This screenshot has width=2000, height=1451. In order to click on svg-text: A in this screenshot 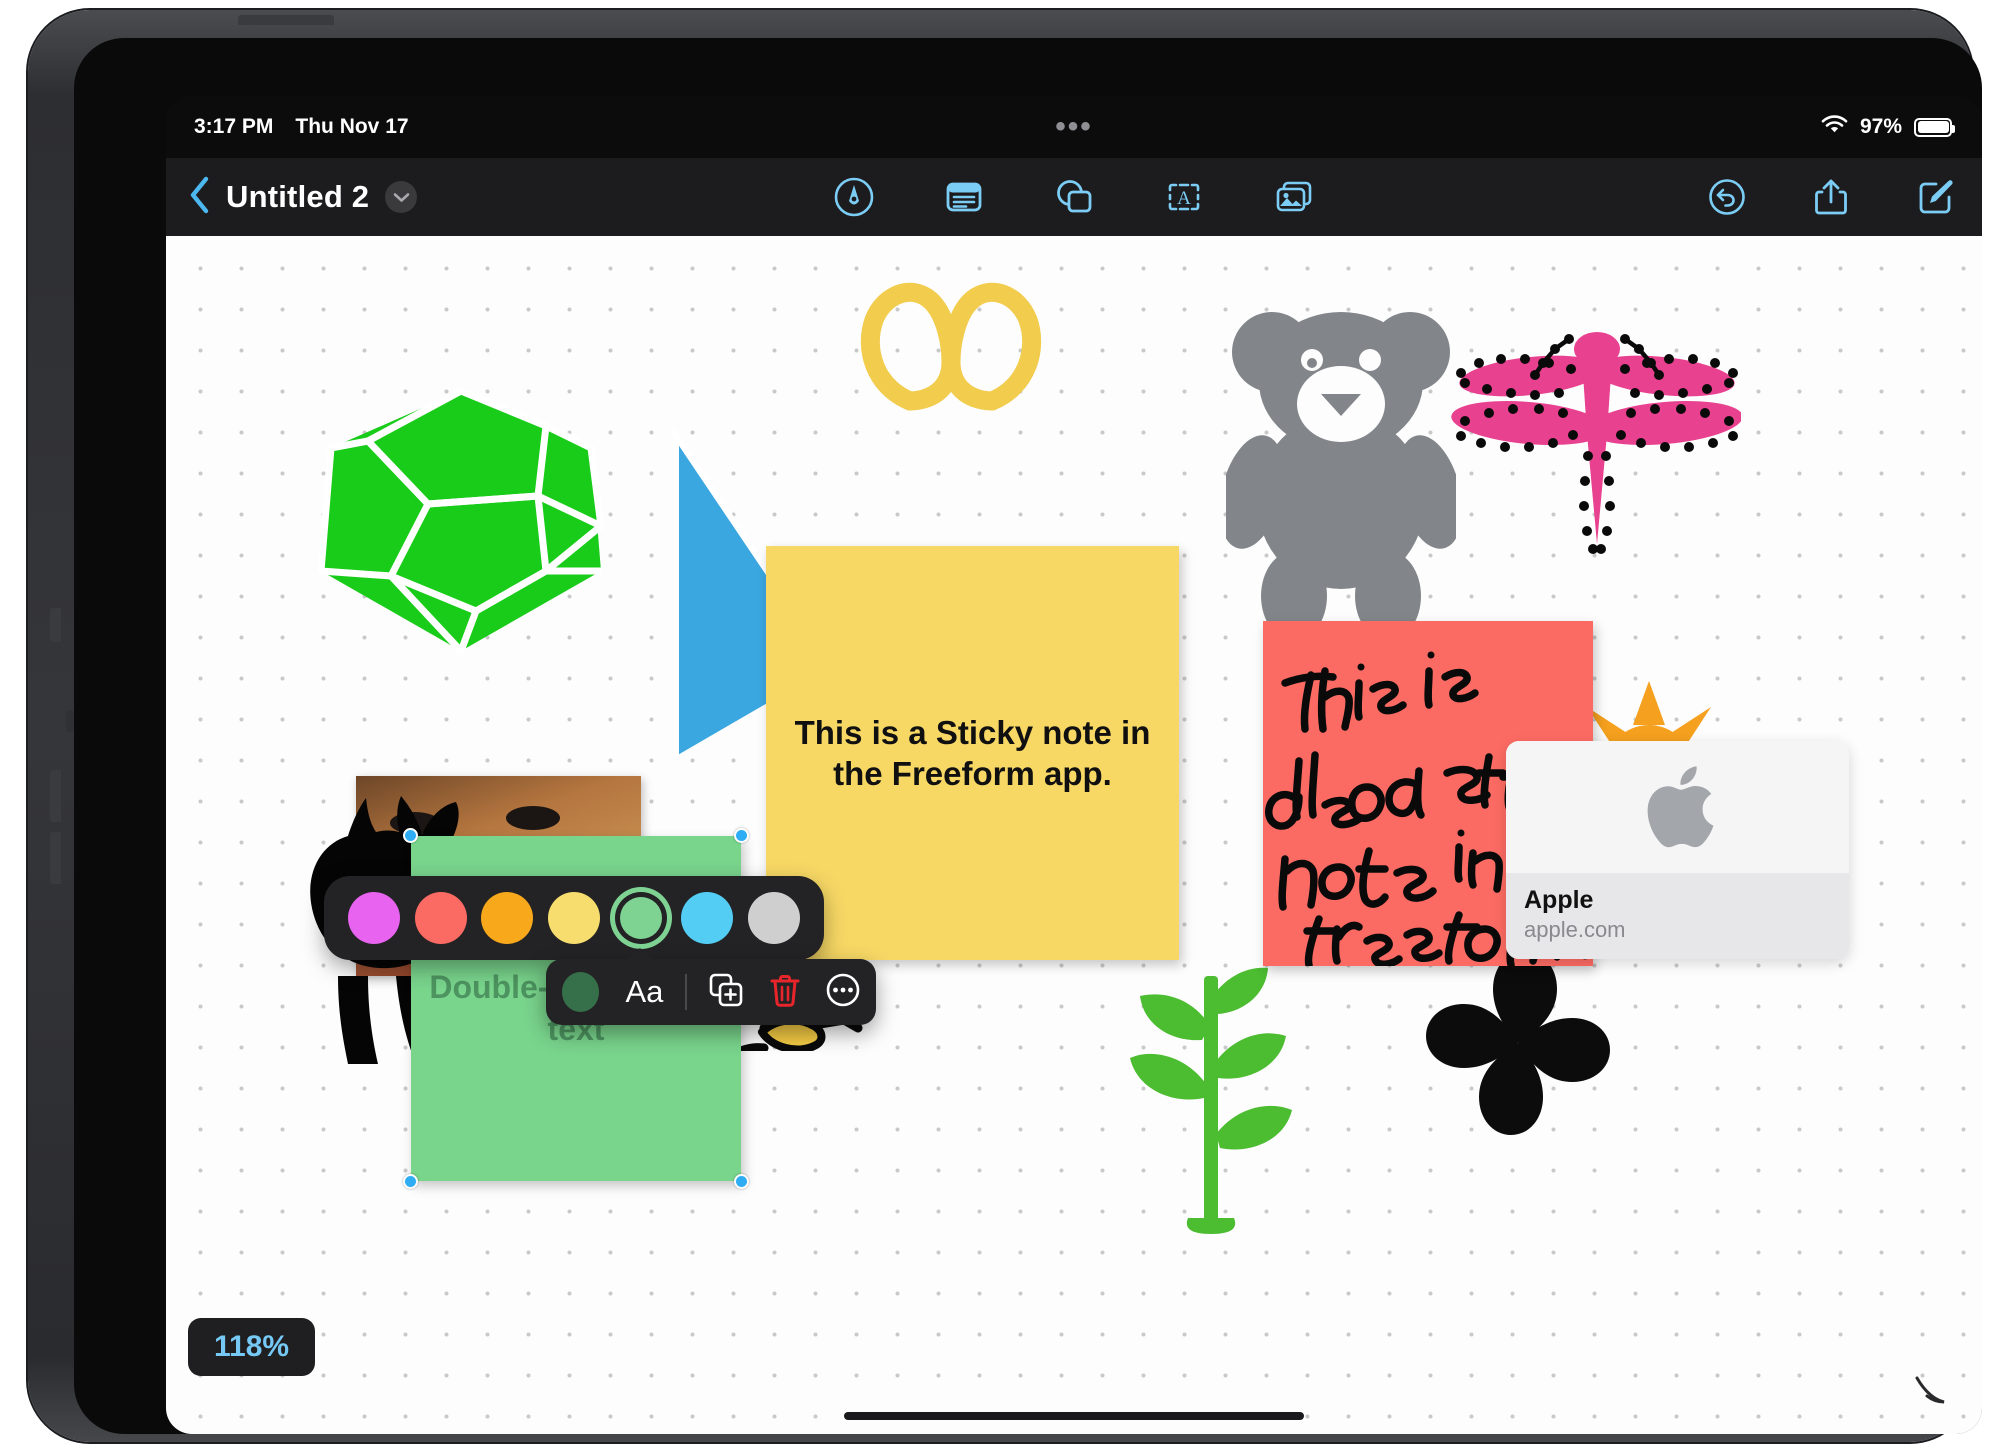, I will do `click(1184, 198)`.